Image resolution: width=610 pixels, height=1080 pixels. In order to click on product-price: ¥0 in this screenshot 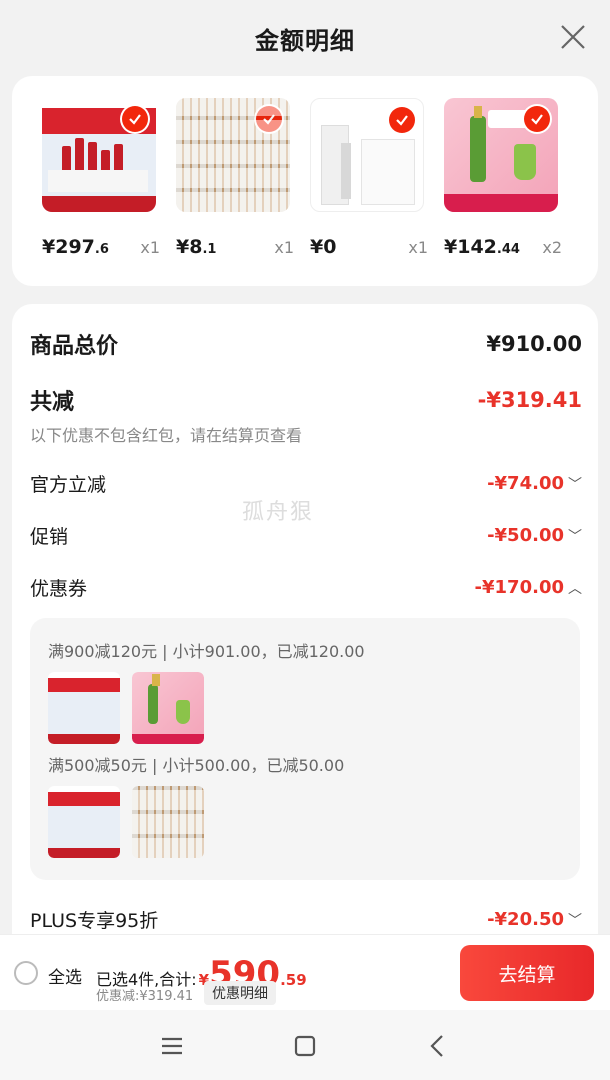, I will do `click(323, 247)`.